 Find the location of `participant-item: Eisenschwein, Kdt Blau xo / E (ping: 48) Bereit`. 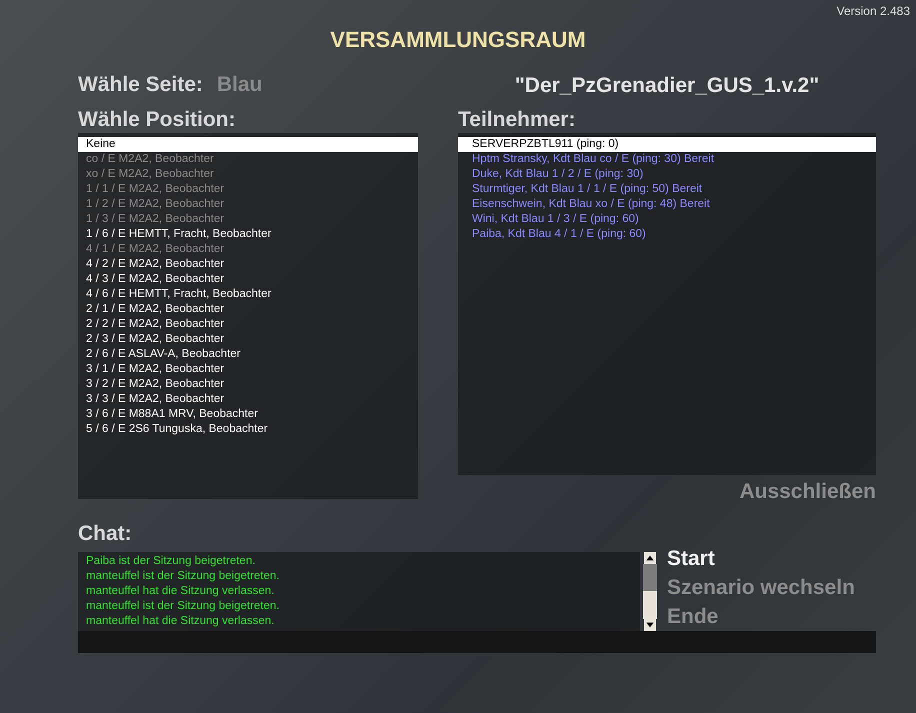

participant-item: Eisenschwein, Kdt Blau xo / E (ping: 48) Bereit is located at coordinates (667, 204).